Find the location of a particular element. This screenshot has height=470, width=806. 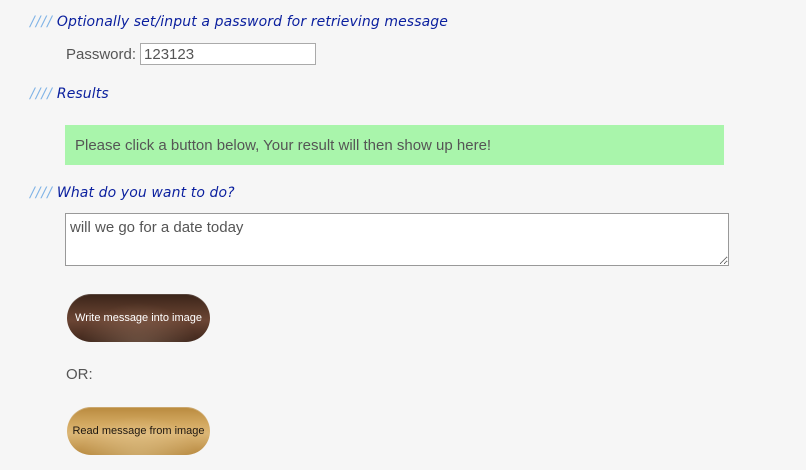

message-textarea: will we go for a date today is located at coordinates (397, 239).